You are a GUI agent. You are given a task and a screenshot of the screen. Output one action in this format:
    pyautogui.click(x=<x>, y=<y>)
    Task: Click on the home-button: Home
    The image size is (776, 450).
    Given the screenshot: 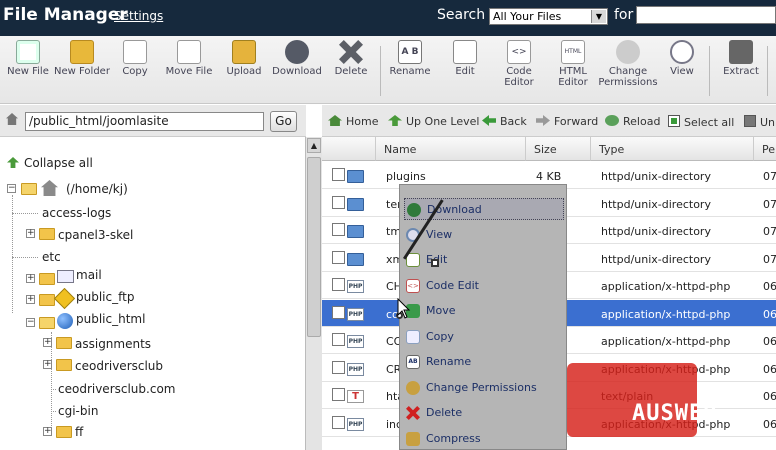 What is the action you would take?
    pyautogui.click(x=353, y=121)
    